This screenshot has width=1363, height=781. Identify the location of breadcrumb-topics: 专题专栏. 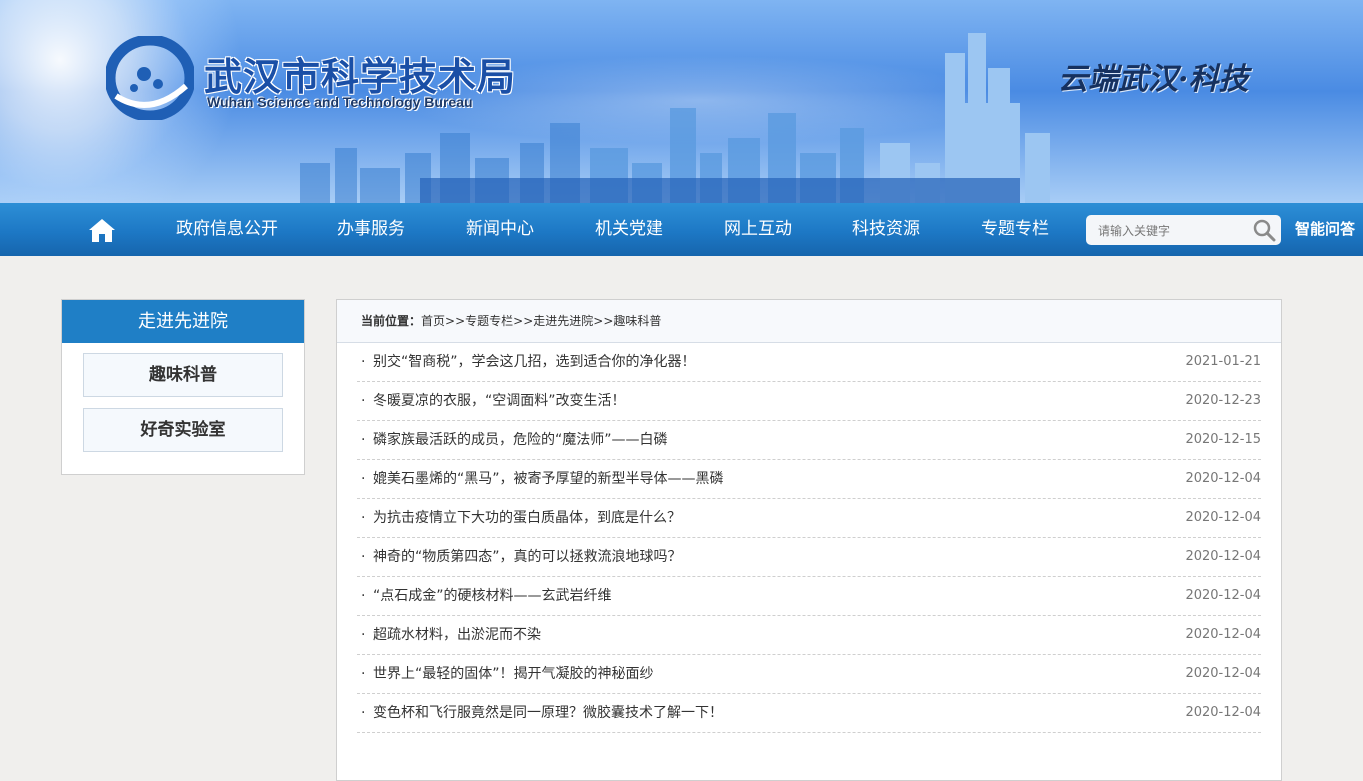
(489, 321).